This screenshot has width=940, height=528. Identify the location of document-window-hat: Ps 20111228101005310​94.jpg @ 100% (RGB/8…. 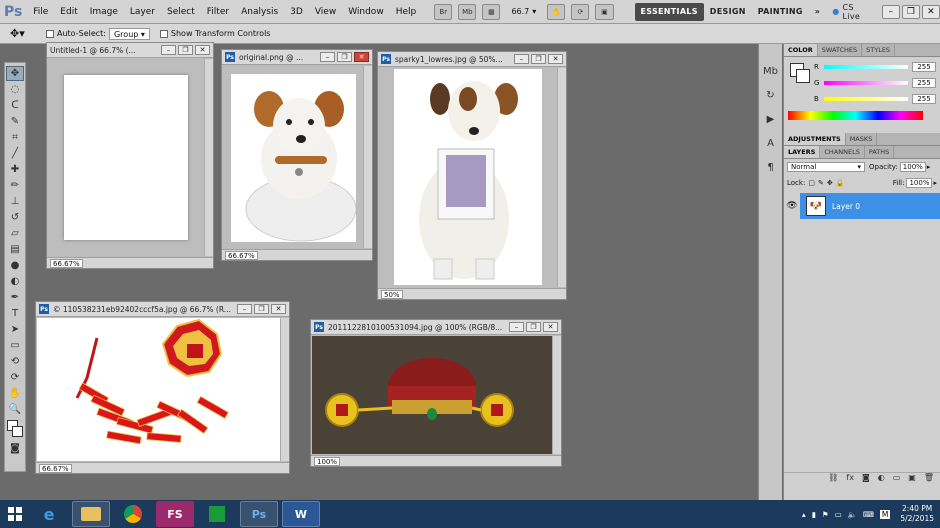
(436, 393).